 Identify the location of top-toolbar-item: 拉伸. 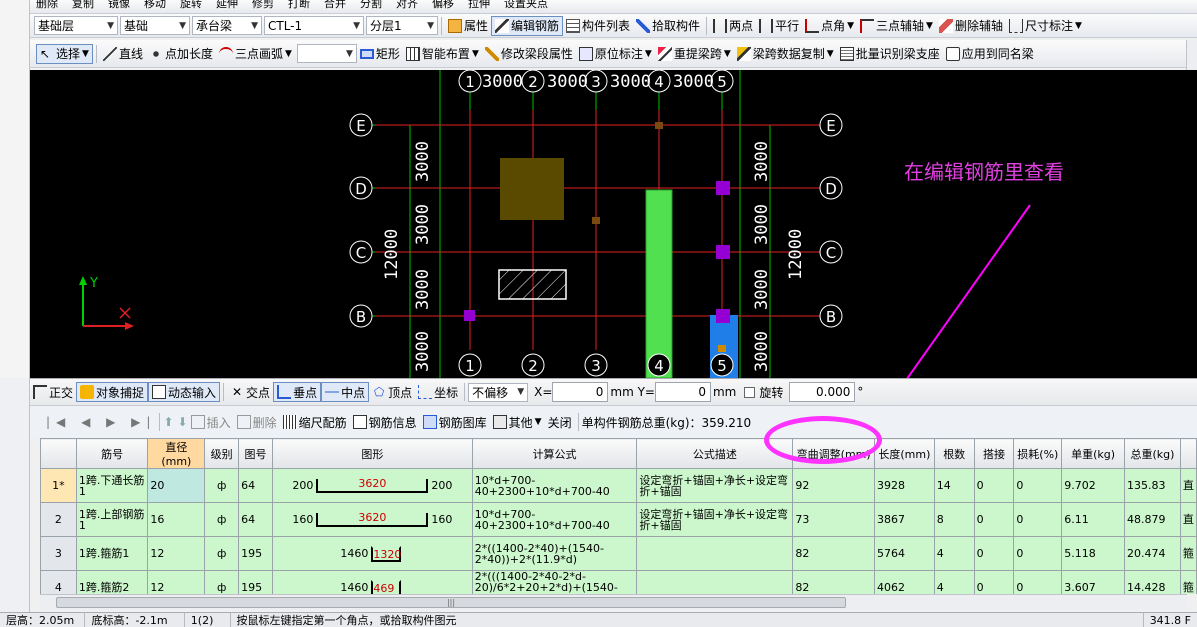
(479, 5).